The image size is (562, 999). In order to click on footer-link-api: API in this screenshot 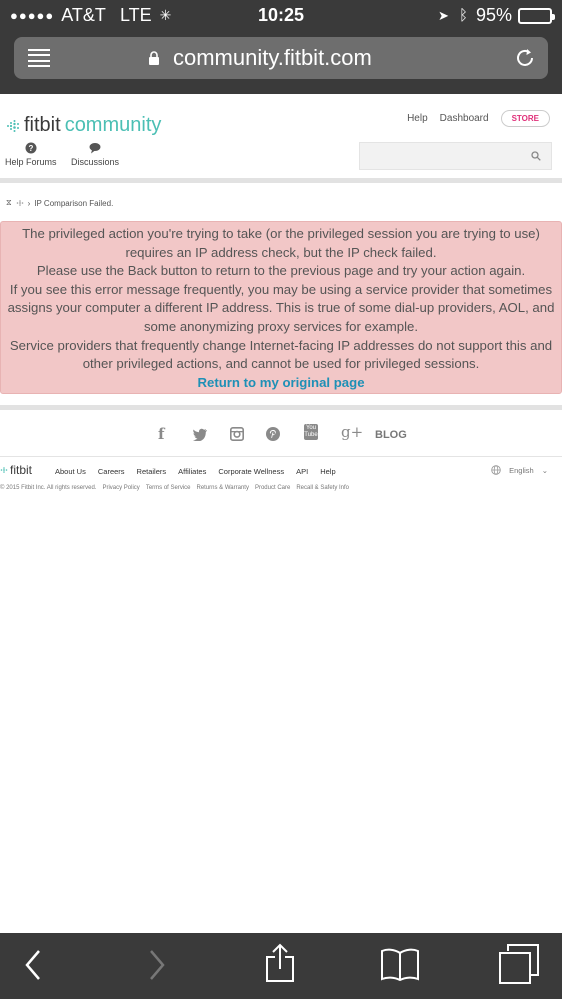, I will do `click(302, 471)`.